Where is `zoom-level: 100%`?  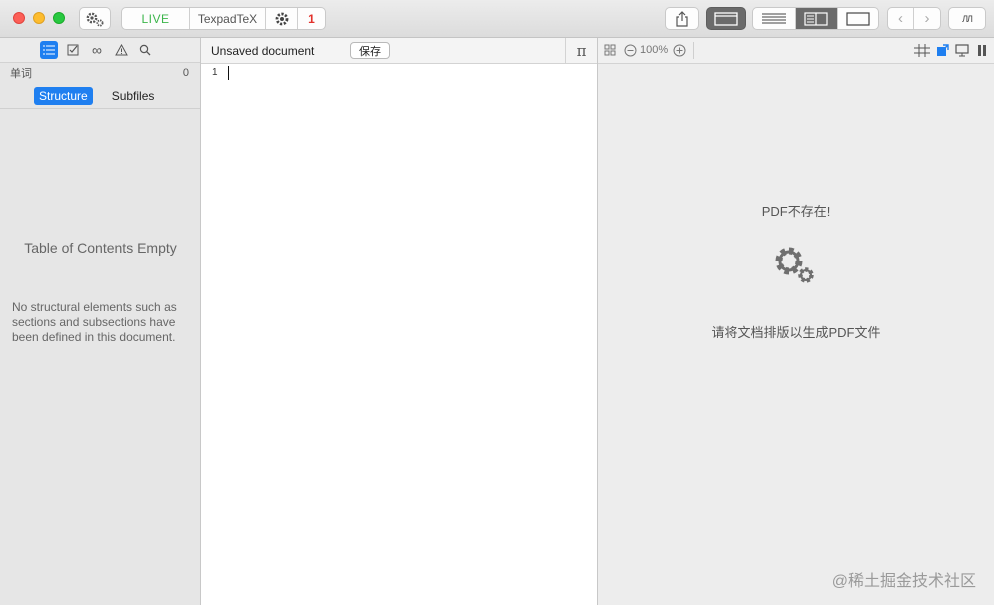 zoom-level: 100% is located at coordinates (654, 50).